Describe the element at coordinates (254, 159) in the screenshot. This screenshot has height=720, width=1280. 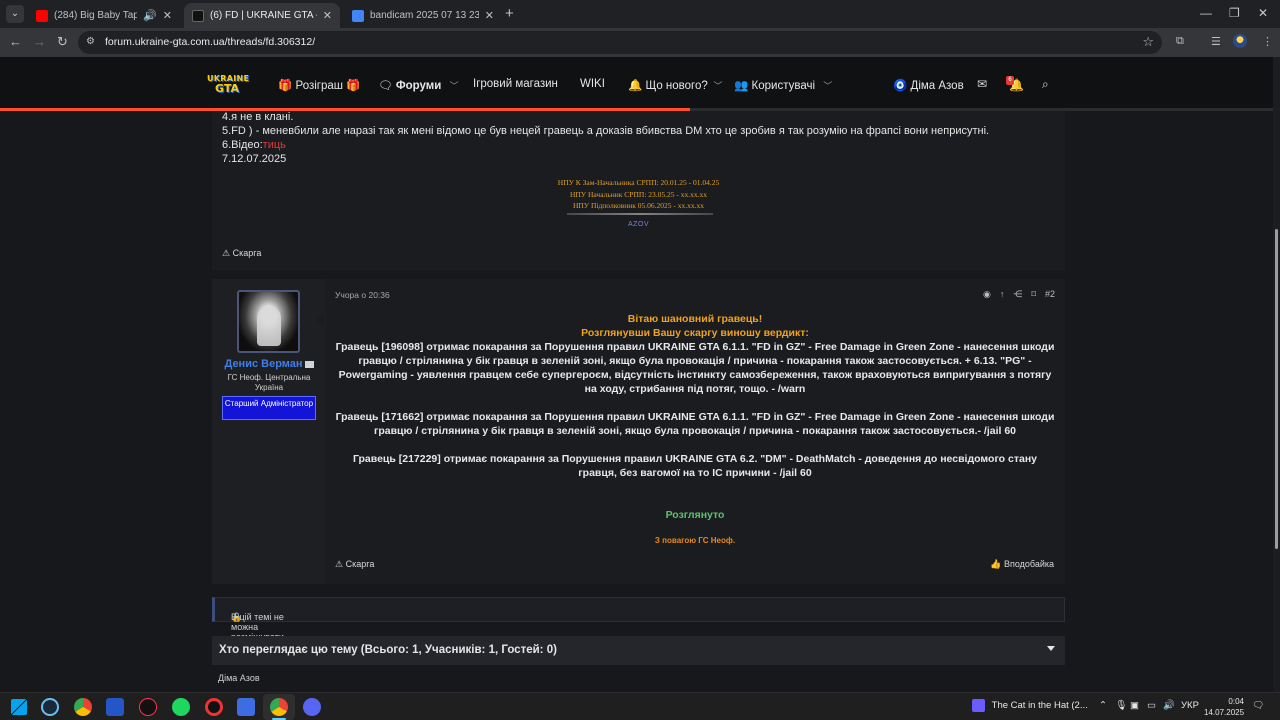
I see `post-text-line: 7.12.07.2025` at that location.